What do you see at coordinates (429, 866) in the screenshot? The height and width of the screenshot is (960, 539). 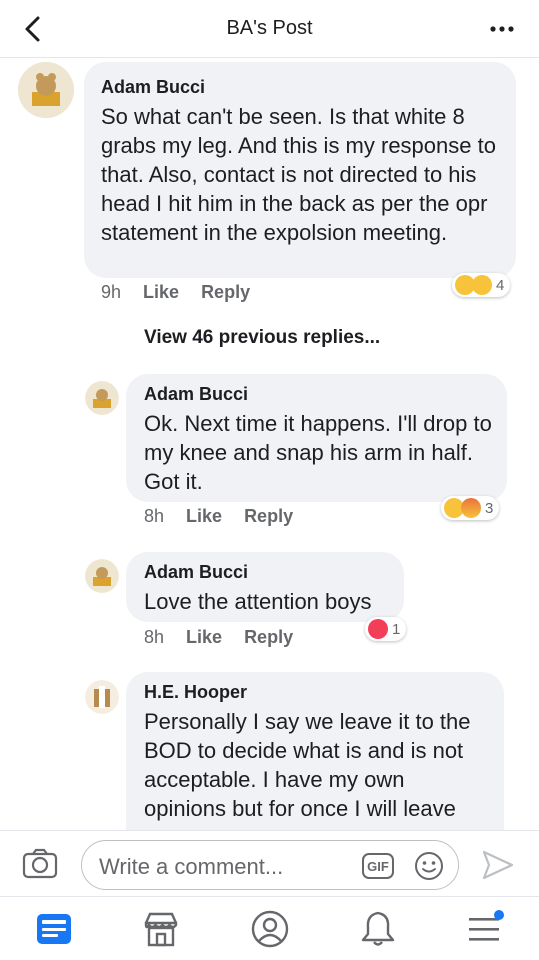 I see `emoji-icon` at bounding box center [429, 866].